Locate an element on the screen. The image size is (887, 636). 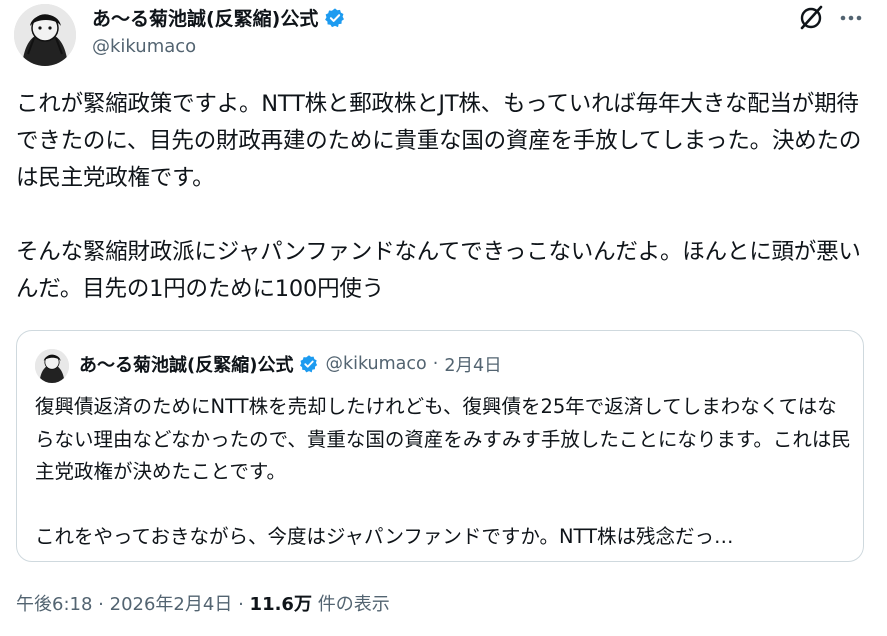
post-time: 午後6:18 is located at coordinates (54, 604).